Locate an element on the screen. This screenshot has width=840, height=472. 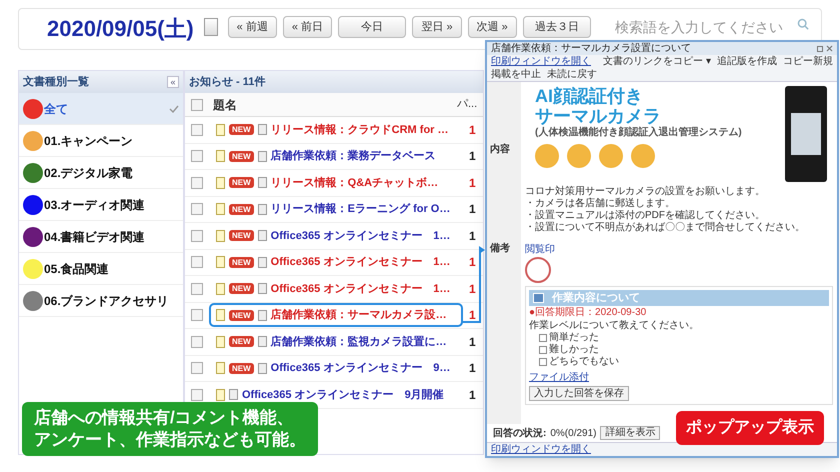
nav-button: « 前日 is located at coordinates (307, 27).